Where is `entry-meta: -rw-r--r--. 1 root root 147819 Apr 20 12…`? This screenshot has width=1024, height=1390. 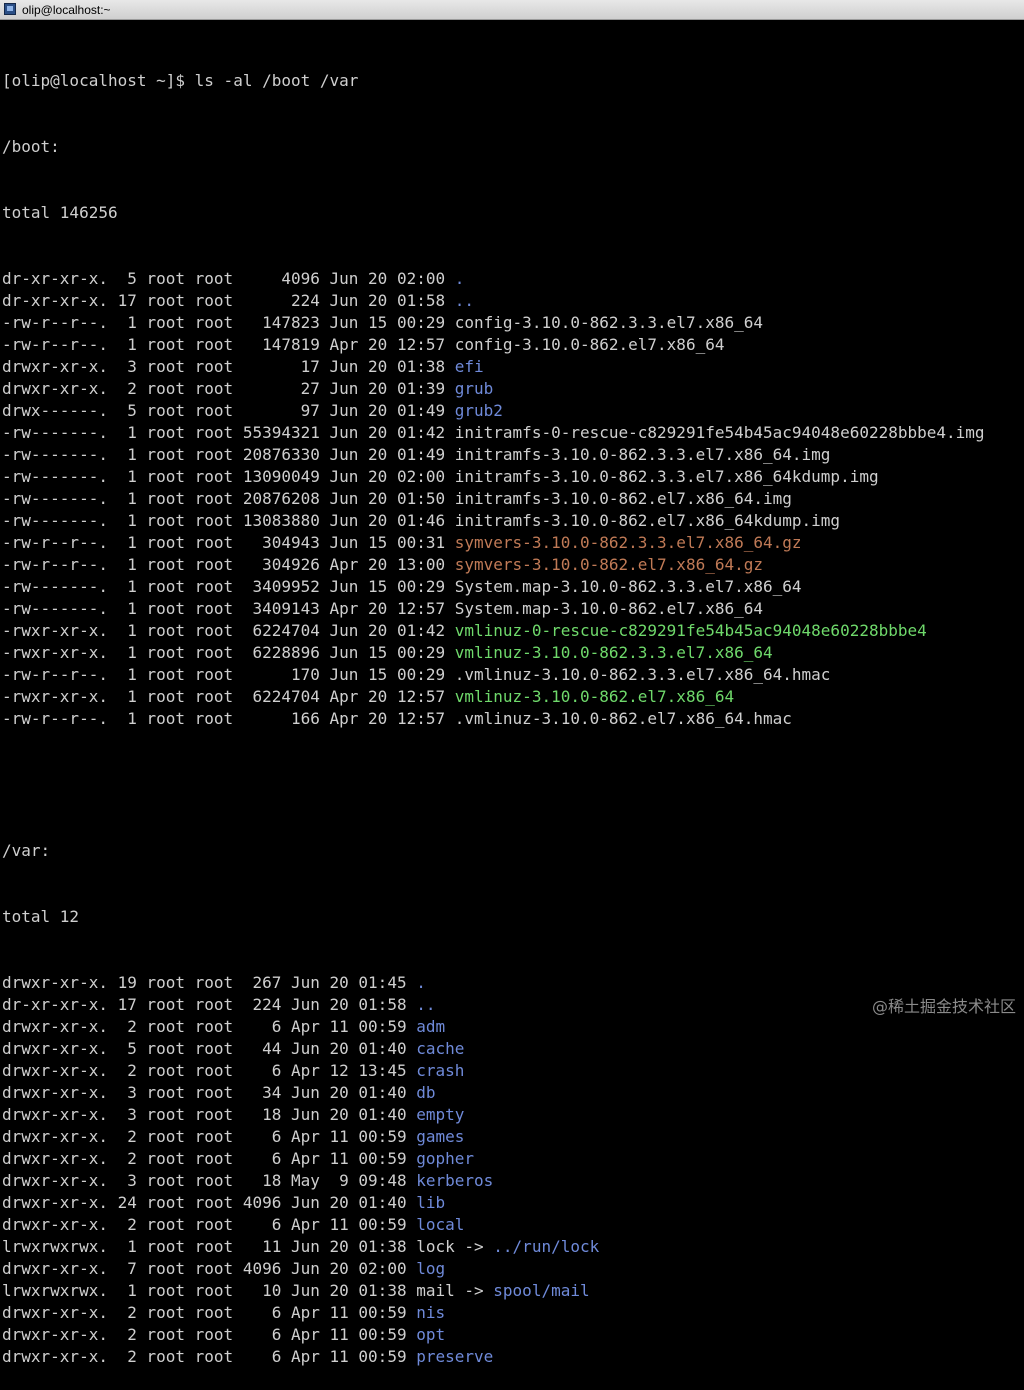
entry-meta: -rw-r--r--. 1 root root 147819 Apr 20 12… is located at coordinates (228, 344).